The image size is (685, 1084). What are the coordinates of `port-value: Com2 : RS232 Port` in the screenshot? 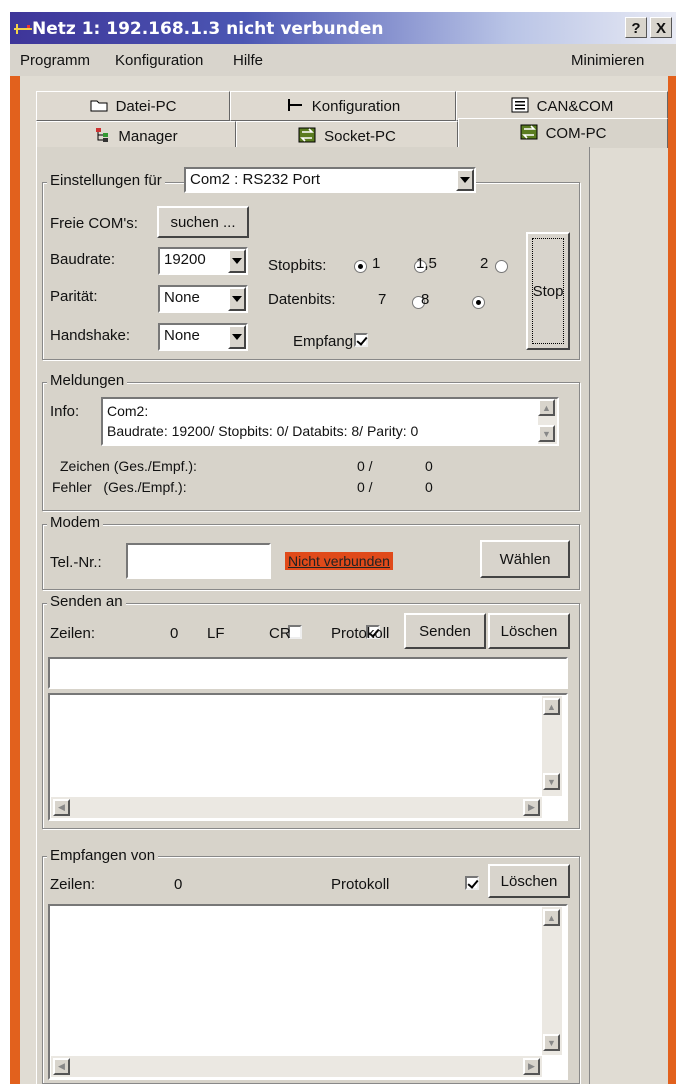 It's located at (255, 179).